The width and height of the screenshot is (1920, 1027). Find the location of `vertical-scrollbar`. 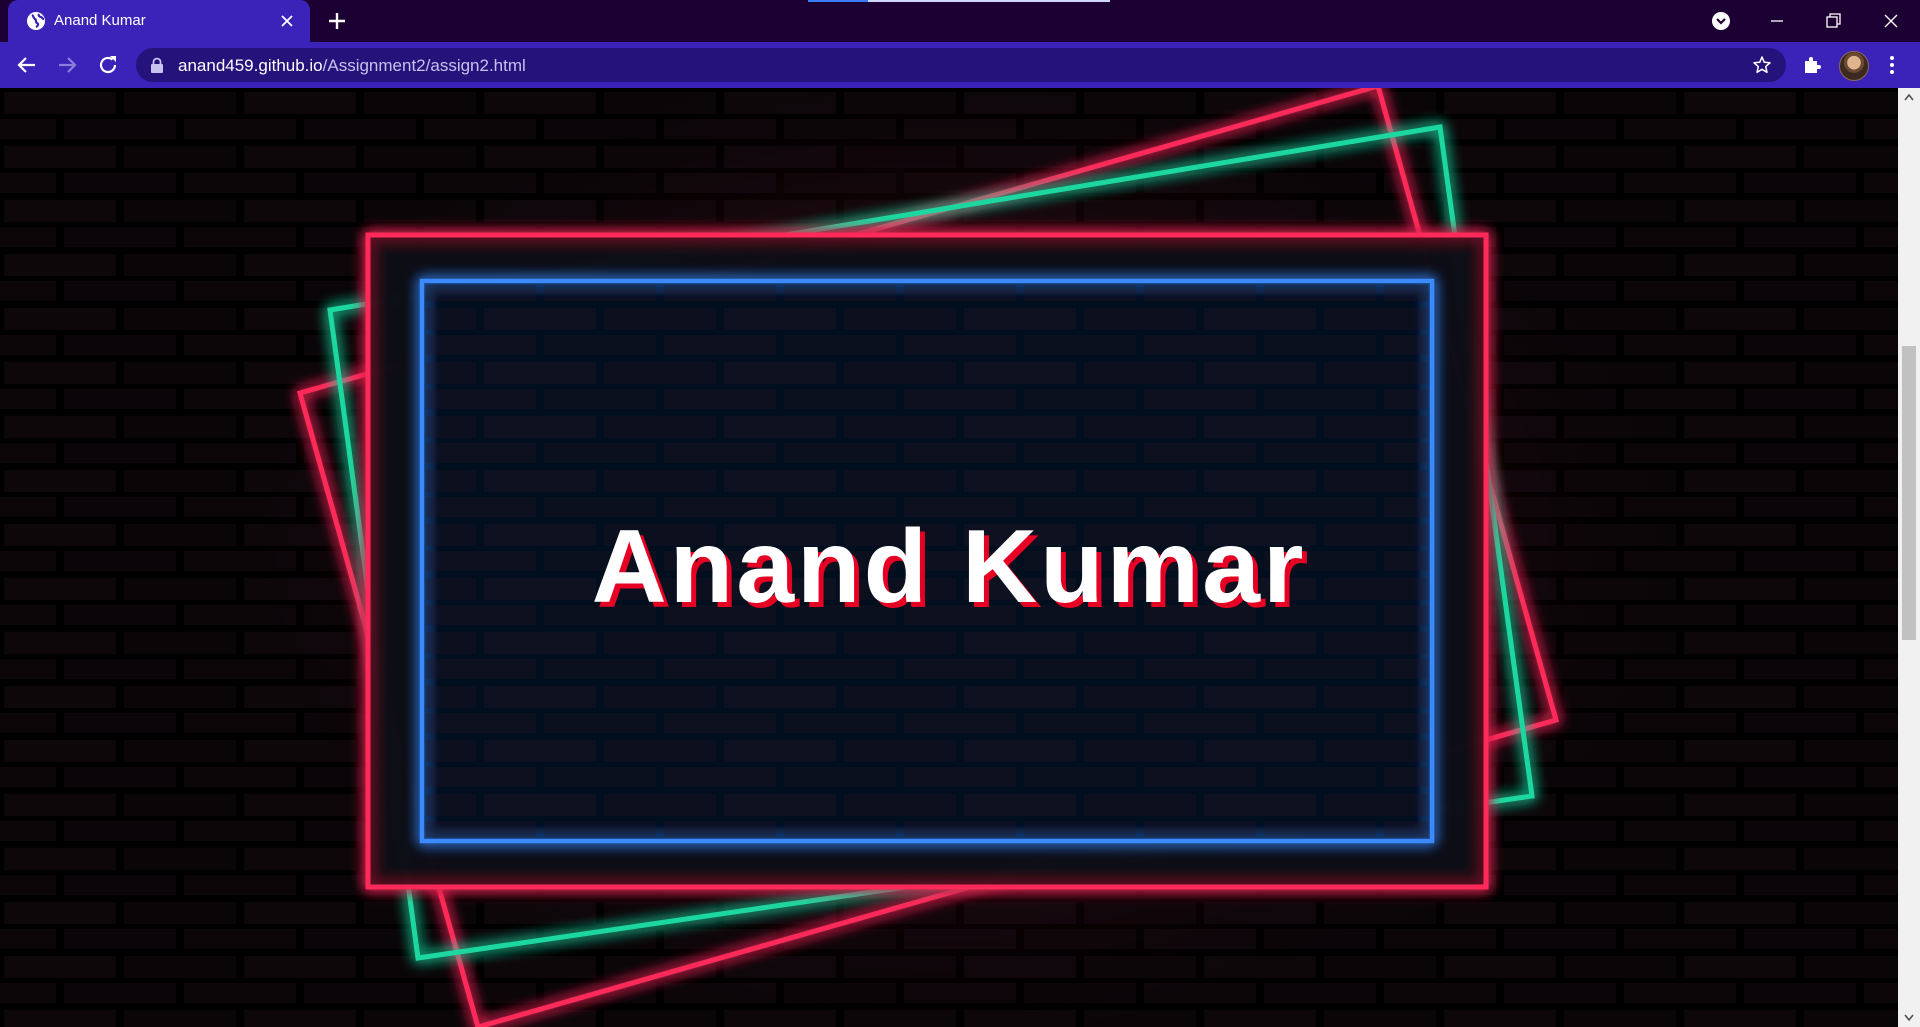

vertical-scrollbar is located at coordinates (1909, 557).